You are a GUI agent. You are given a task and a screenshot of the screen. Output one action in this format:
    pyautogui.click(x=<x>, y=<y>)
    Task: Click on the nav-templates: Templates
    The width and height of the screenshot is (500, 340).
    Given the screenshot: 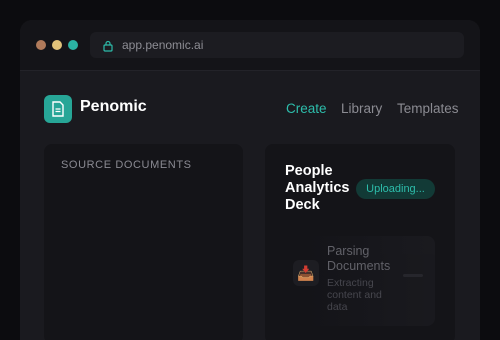 What is the action you would take?
    pyautogui.click(x=428, y=108)
    